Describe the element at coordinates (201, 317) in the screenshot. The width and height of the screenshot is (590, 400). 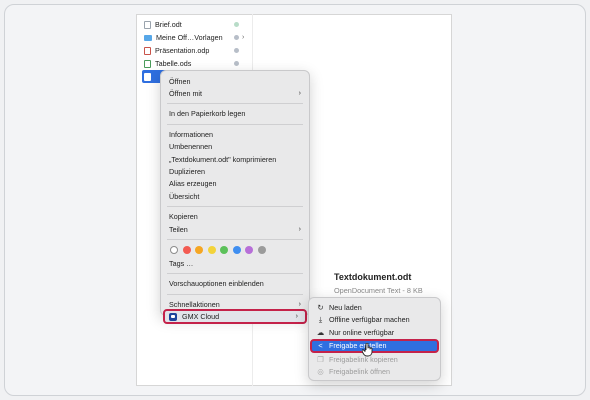
I see `menu-item-label: GMX Cloud` at that location.